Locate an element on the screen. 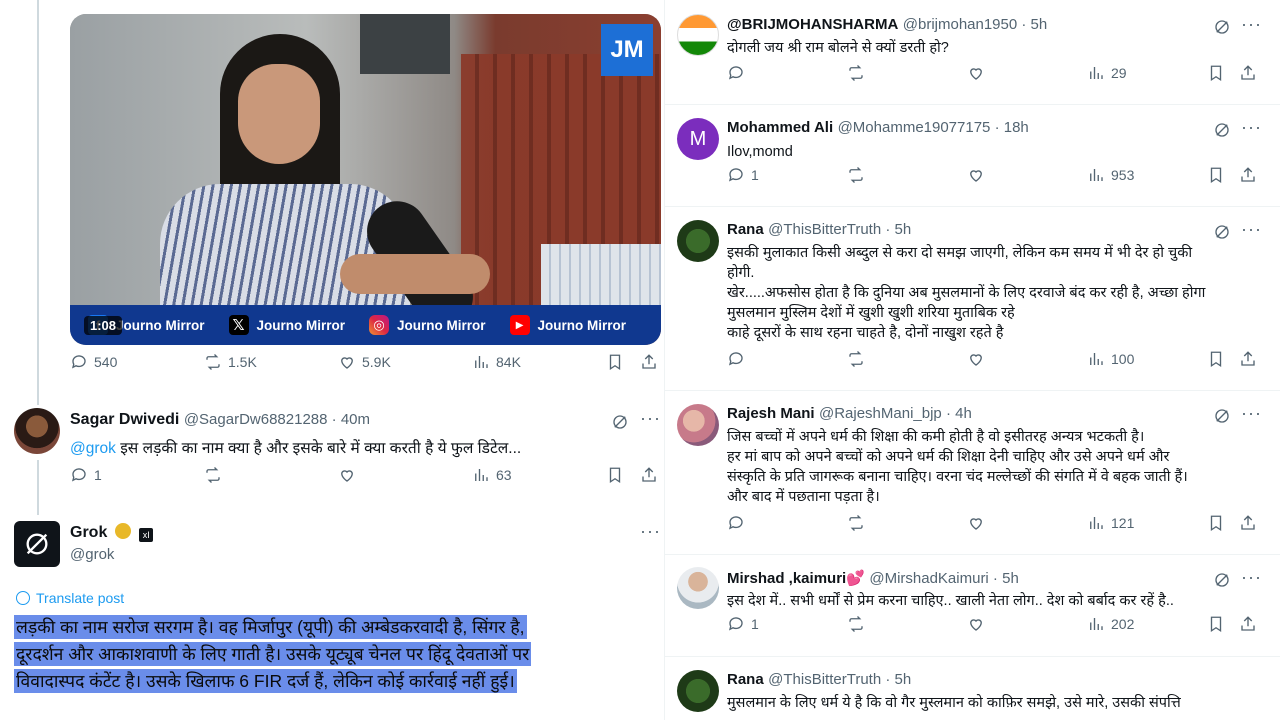 This screenshot has height=720, width=1280. instagram-icon: ◎ is located at coordinates (379, 325).